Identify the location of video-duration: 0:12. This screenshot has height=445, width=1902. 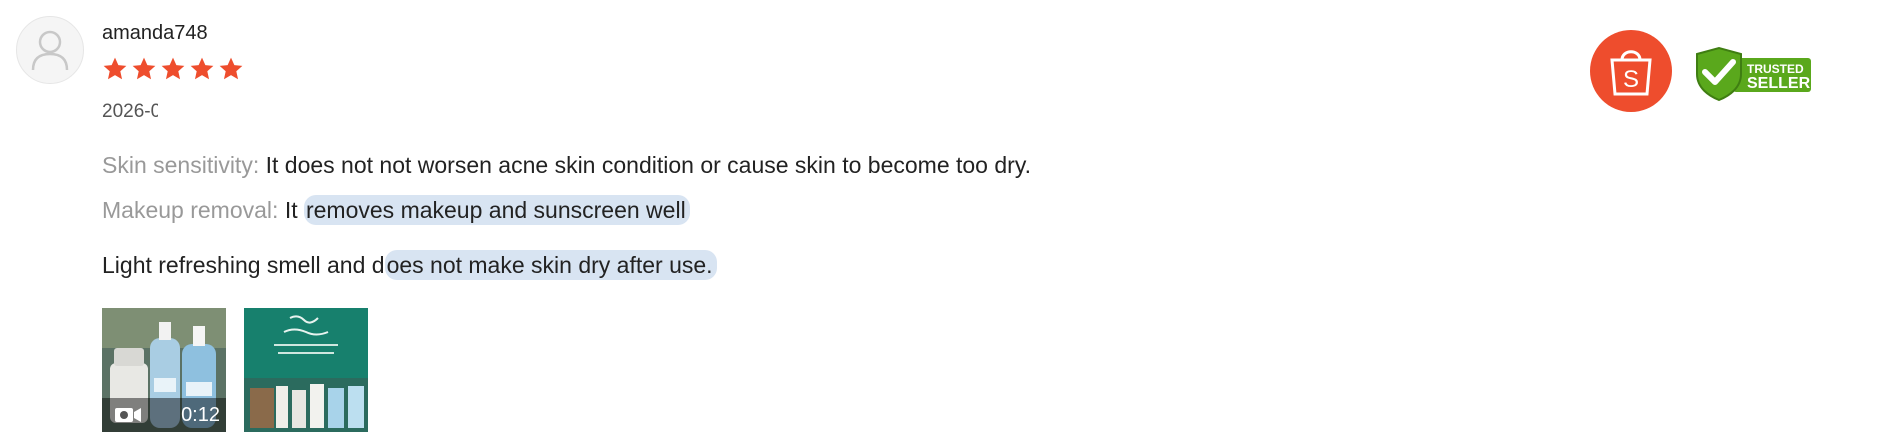
(200, 414).